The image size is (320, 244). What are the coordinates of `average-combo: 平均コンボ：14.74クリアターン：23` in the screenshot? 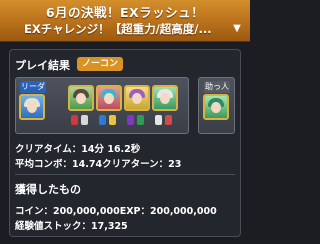 It's located at (98, 163).